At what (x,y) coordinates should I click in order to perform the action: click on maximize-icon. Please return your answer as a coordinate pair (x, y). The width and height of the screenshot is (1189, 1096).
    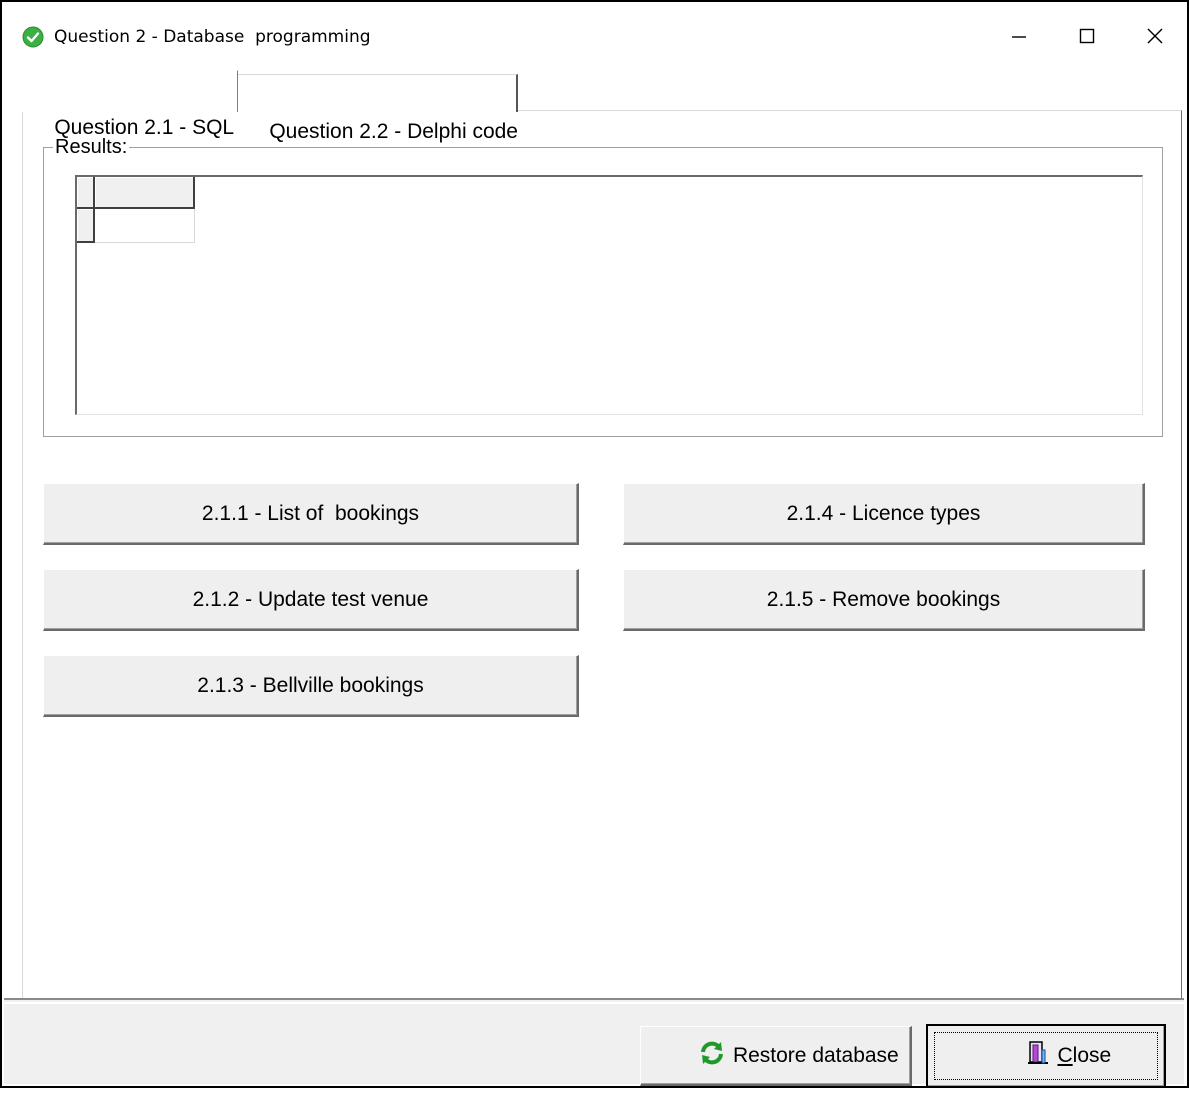
    Looking at the image, I should click on (1087, 36).